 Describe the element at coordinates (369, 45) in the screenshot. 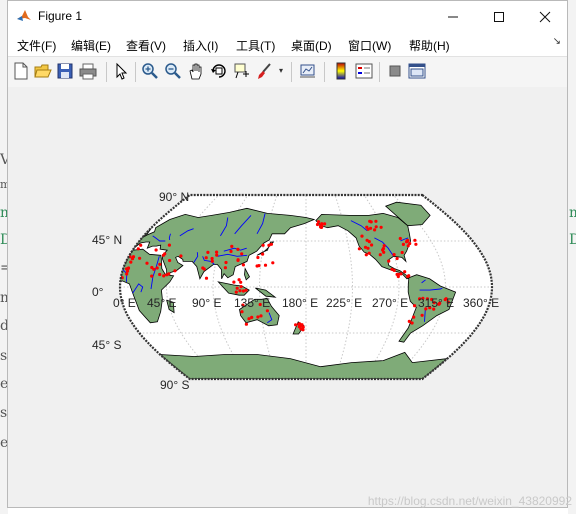

I see `menu-window: 窗口(W)` at that location.